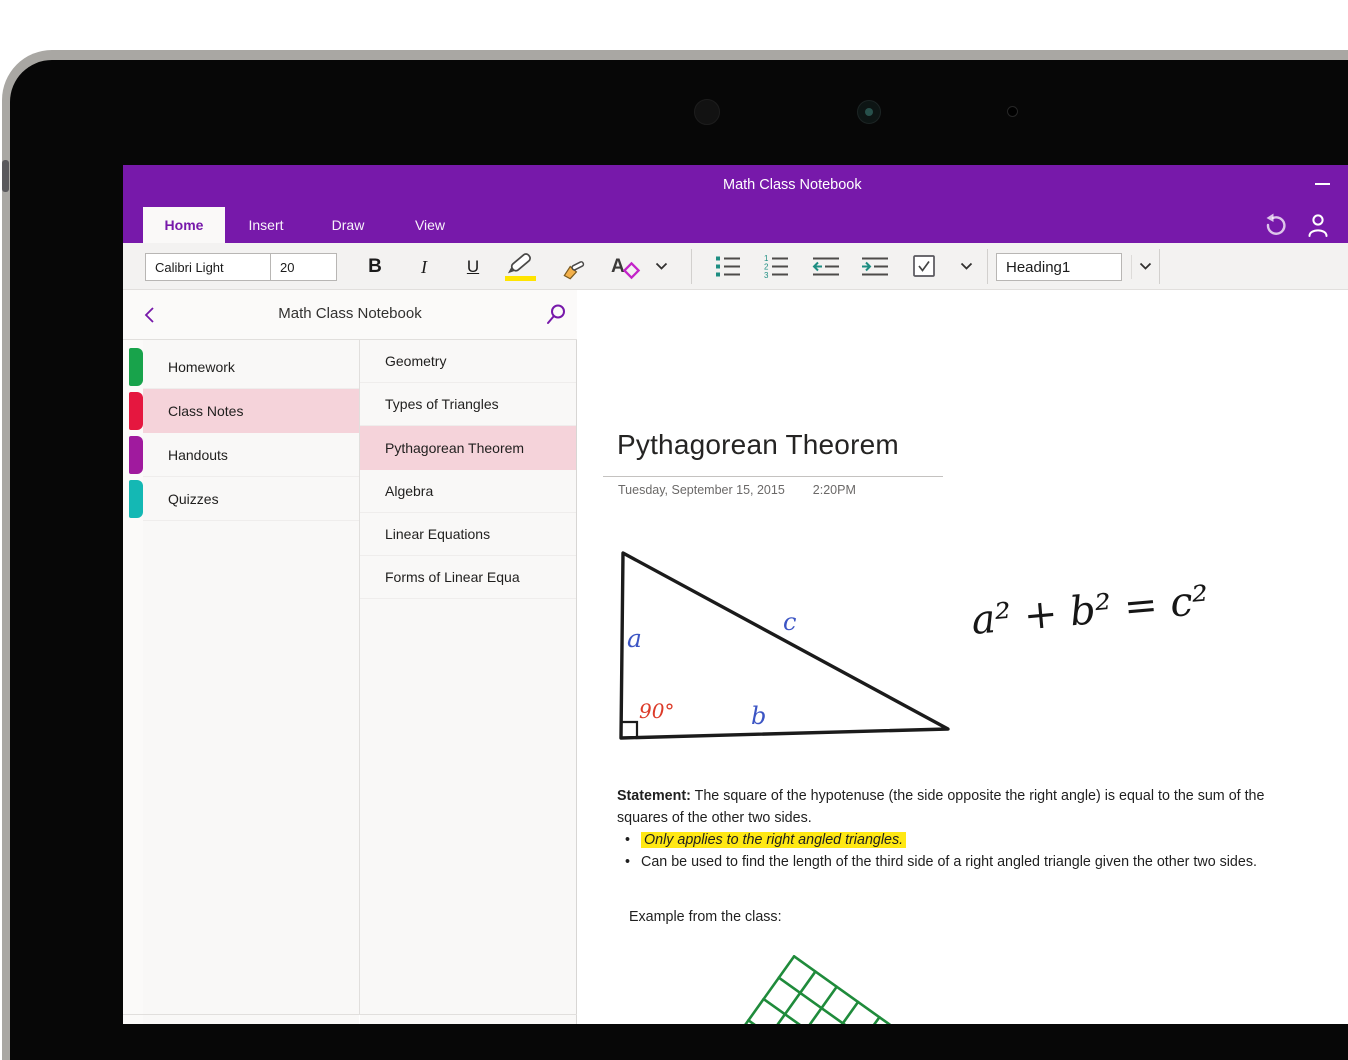 The image size is (1348, 1060). I want to click on page-item-forms-of-linear-equa: Forms of Linear Equa, so click(468, 577).